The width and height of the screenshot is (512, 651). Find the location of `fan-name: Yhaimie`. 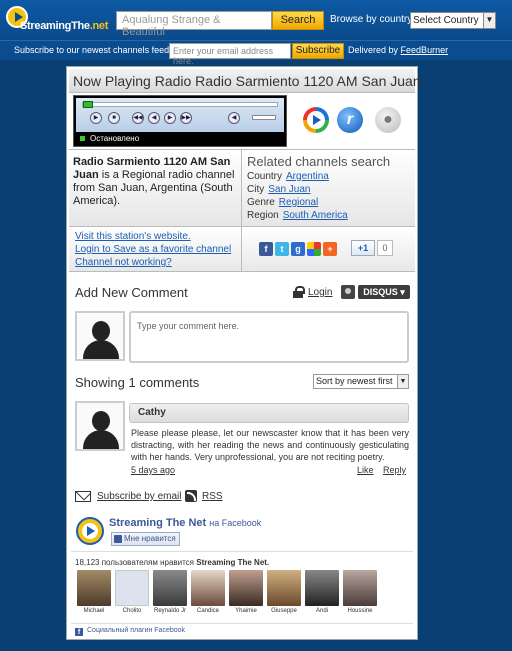

fan-name: Yhaimie is located at coordinates (246, 611).